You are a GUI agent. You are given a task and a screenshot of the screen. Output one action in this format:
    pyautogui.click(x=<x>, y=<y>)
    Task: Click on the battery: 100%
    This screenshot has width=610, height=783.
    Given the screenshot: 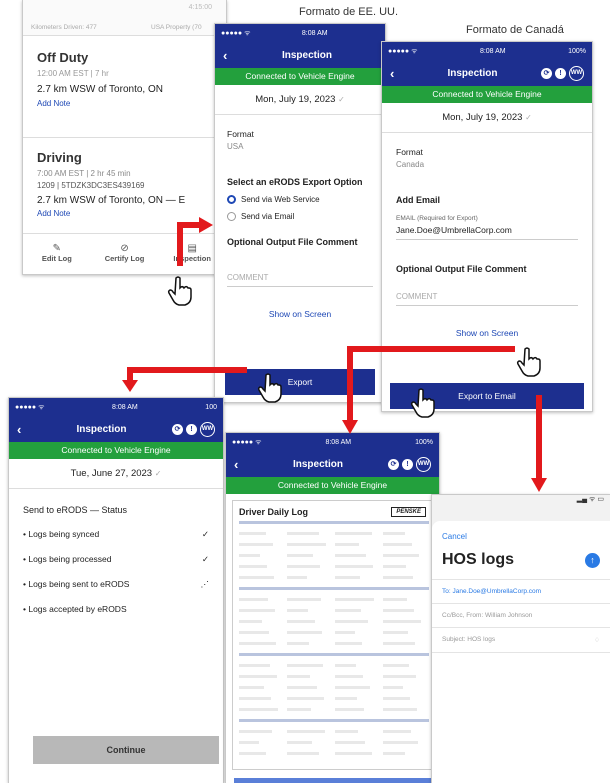 What is the action you would take?
    pyautogui.click(x=424, y=442)
    